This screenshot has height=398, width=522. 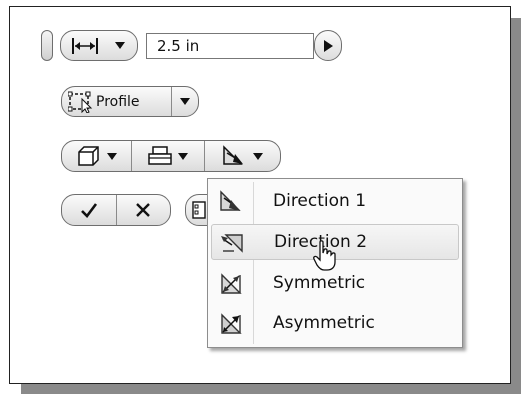 I want to click on asymmetric-icon, so click(x=231, y=323).